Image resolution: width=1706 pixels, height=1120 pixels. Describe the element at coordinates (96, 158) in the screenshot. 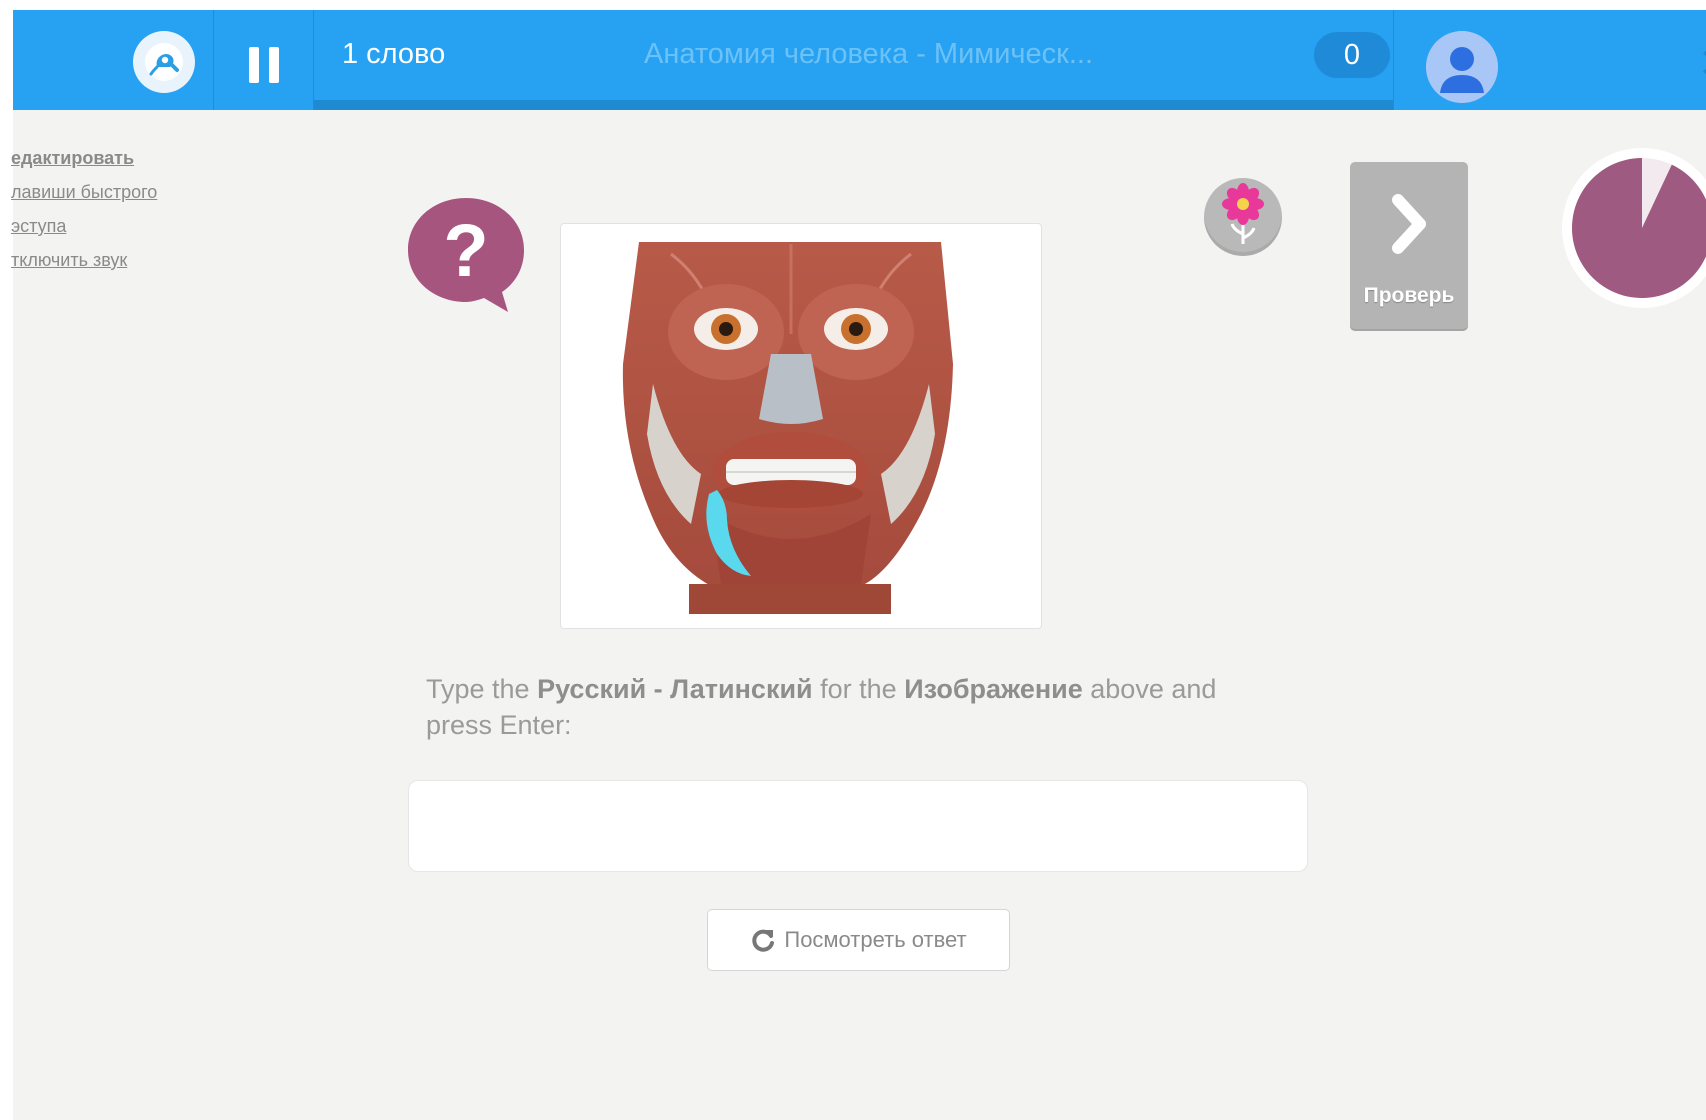

I see `sidebar-link-edit: едактировать` at that location.